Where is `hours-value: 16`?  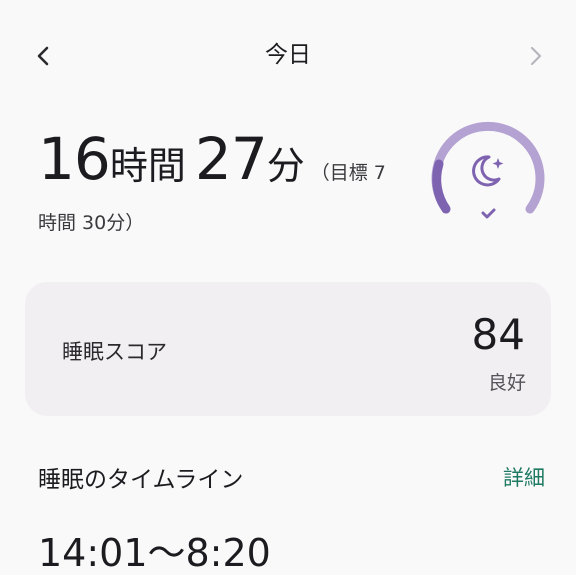 hours-value: 16 is located at coordinates (74, 159).